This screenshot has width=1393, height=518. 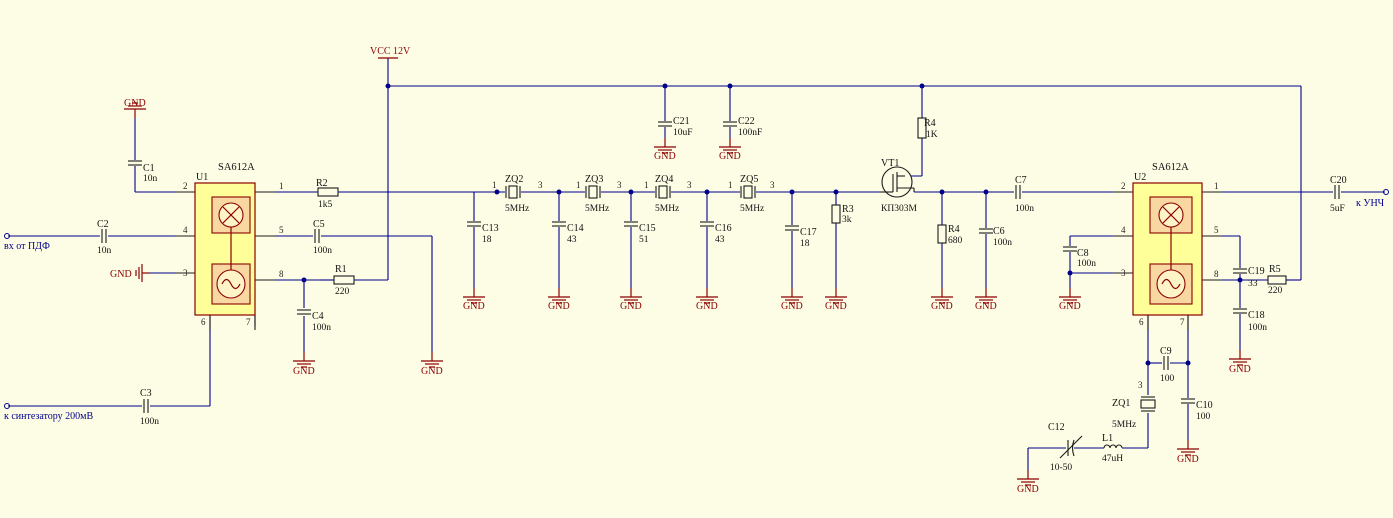 I want to click on svg-text: VT1, so click(x=890, y=163).